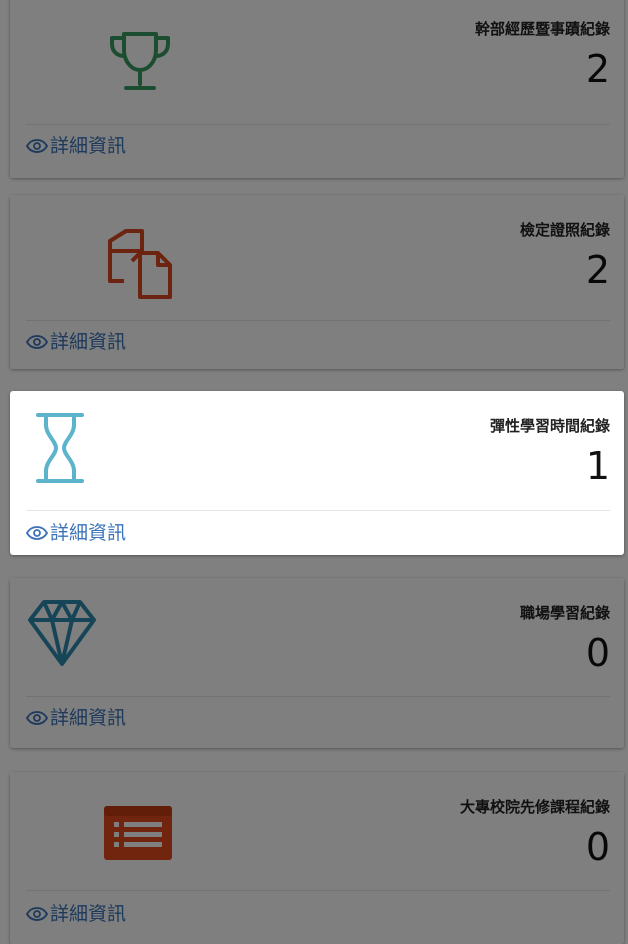 The image size is (628, 944). I want to click on trophy-icon, so click(140, 61).